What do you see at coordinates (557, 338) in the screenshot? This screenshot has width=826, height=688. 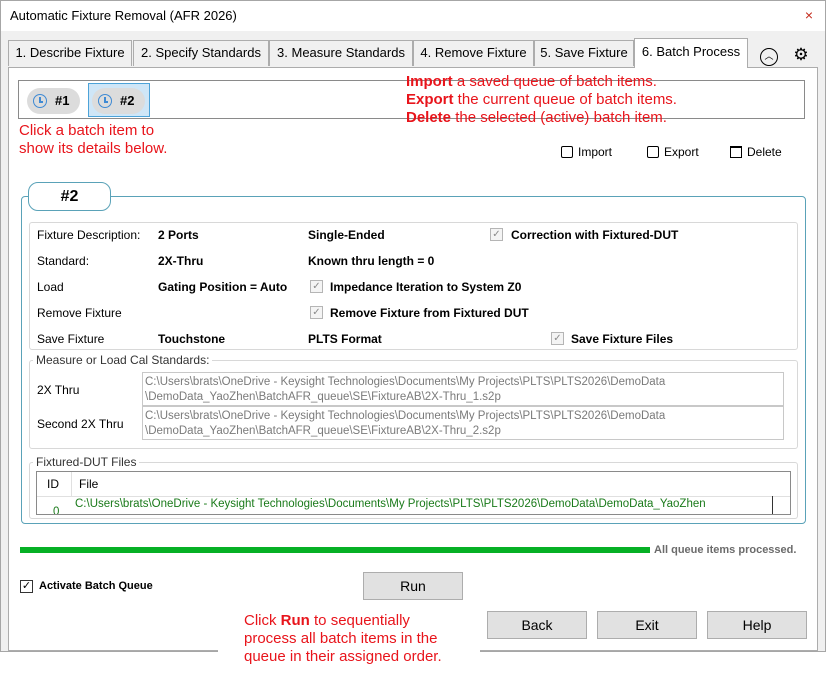 I see `save-files-checkbox: ✓` at bounding box center [557, 338].